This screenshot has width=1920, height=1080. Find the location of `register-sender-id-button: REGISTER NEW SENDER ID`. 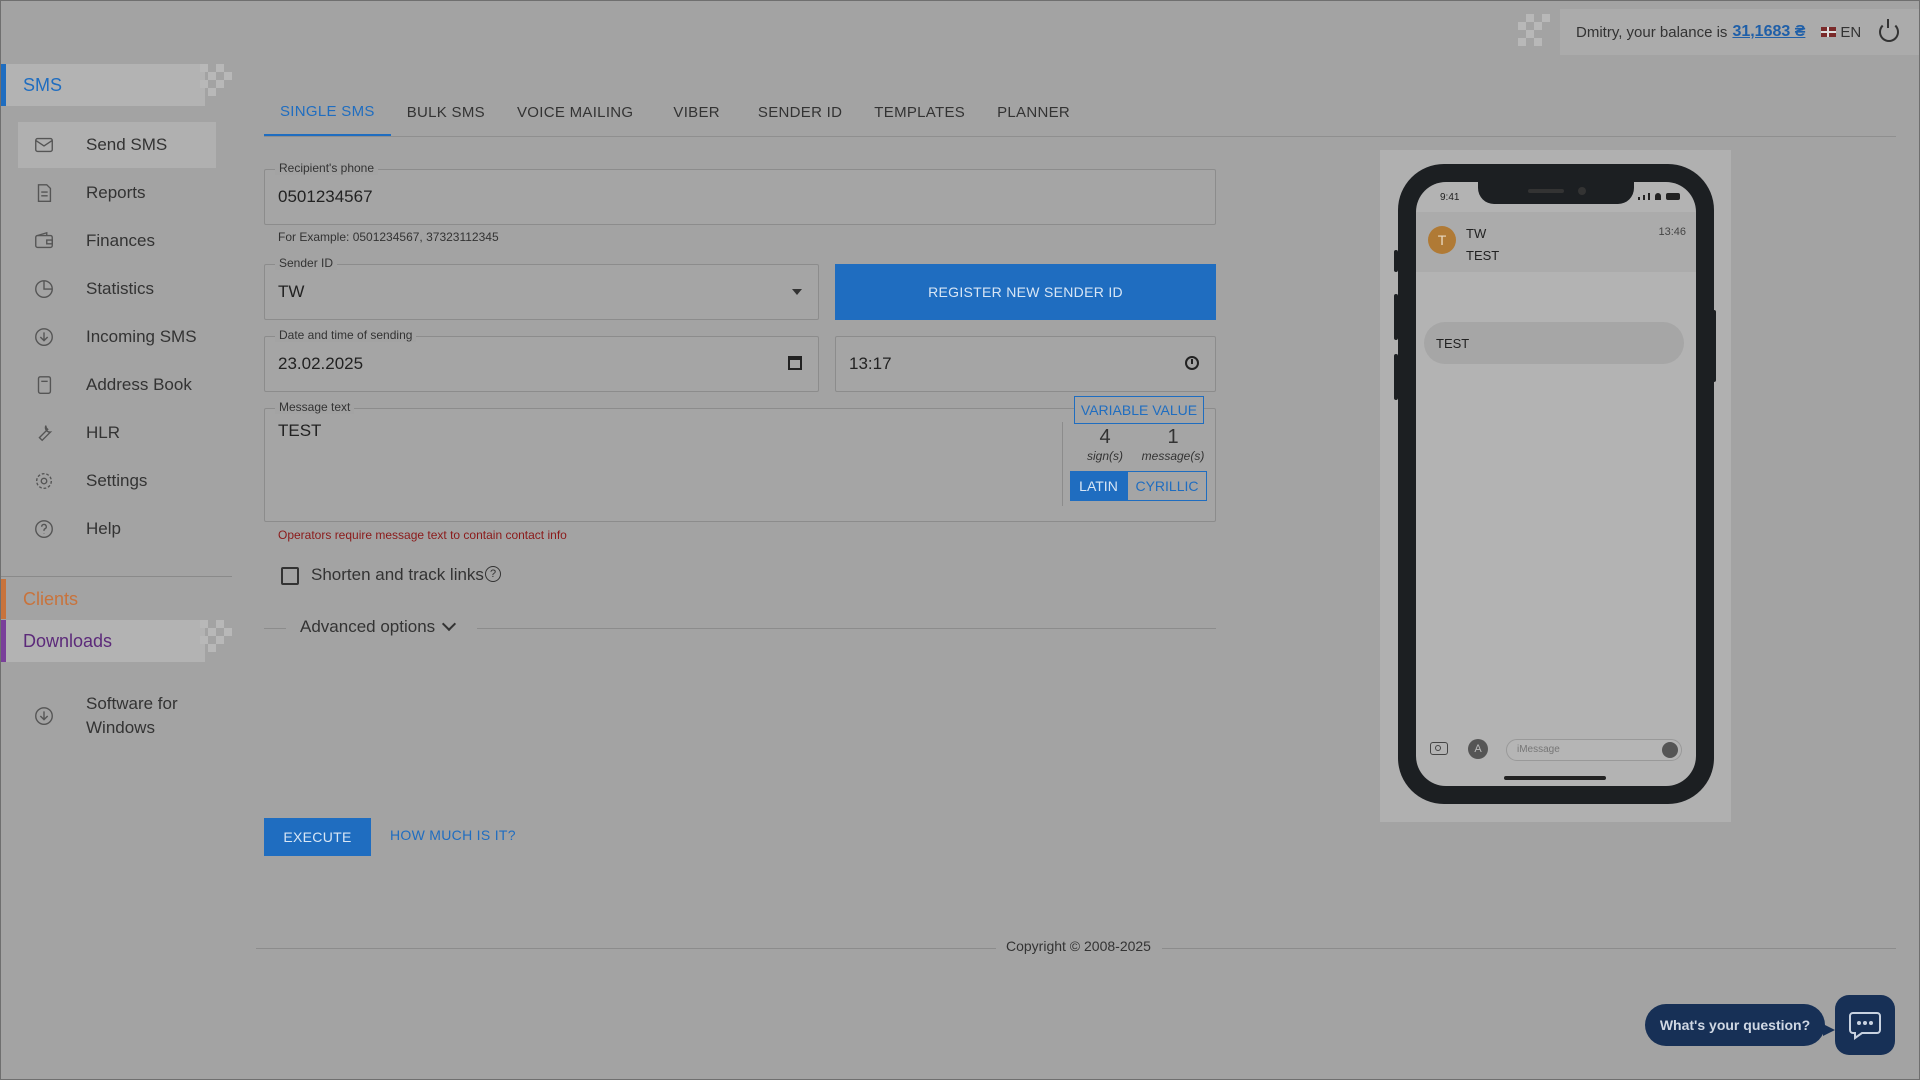

register-sender-id-button: REGISTER NEW SENDER ID is located at coordinates (1025, 292).